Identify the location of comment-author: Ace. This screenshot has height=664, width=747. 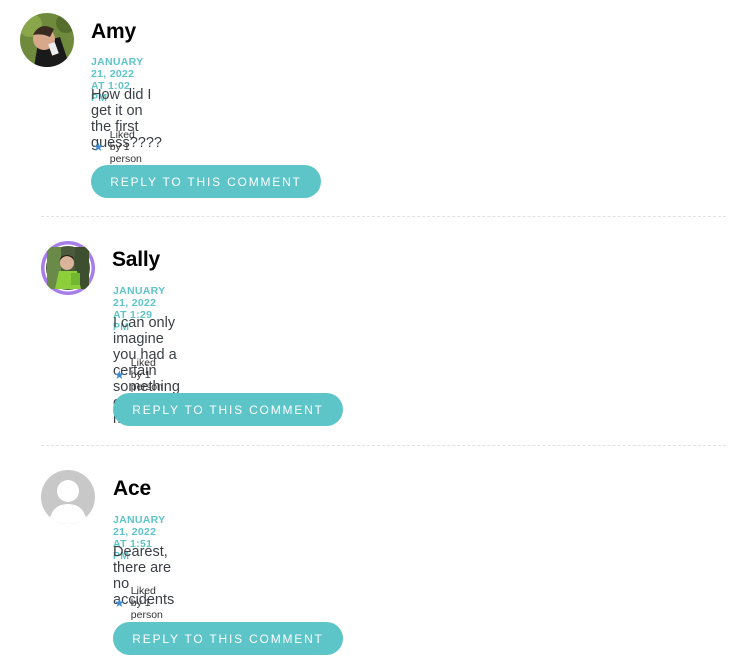
(132, 489).